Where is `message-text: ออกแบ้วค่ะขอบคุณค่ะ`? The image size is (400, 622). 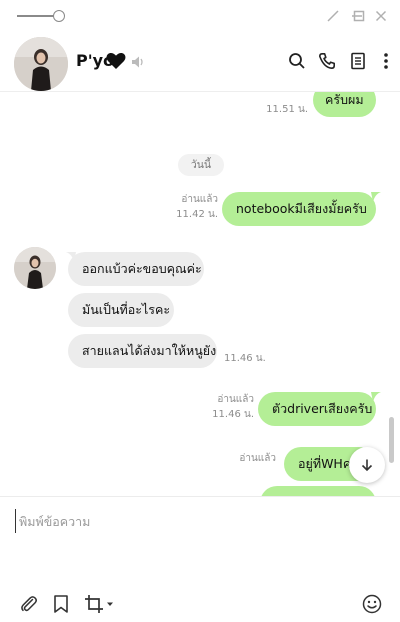
message-text: ออกแบ้วค่ะขอบคุณค่ะ is located at coordinates (142, 268).